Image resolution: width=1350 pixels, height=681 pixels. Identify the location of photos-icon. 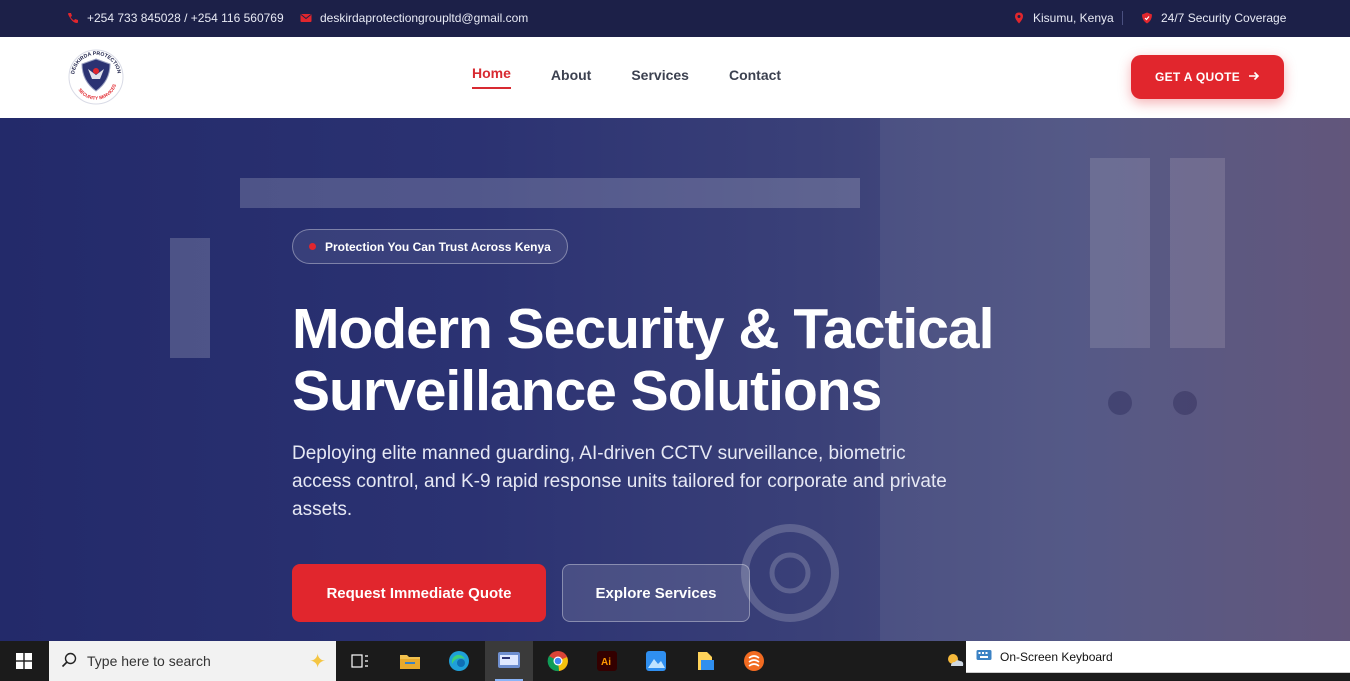
(656, 661).